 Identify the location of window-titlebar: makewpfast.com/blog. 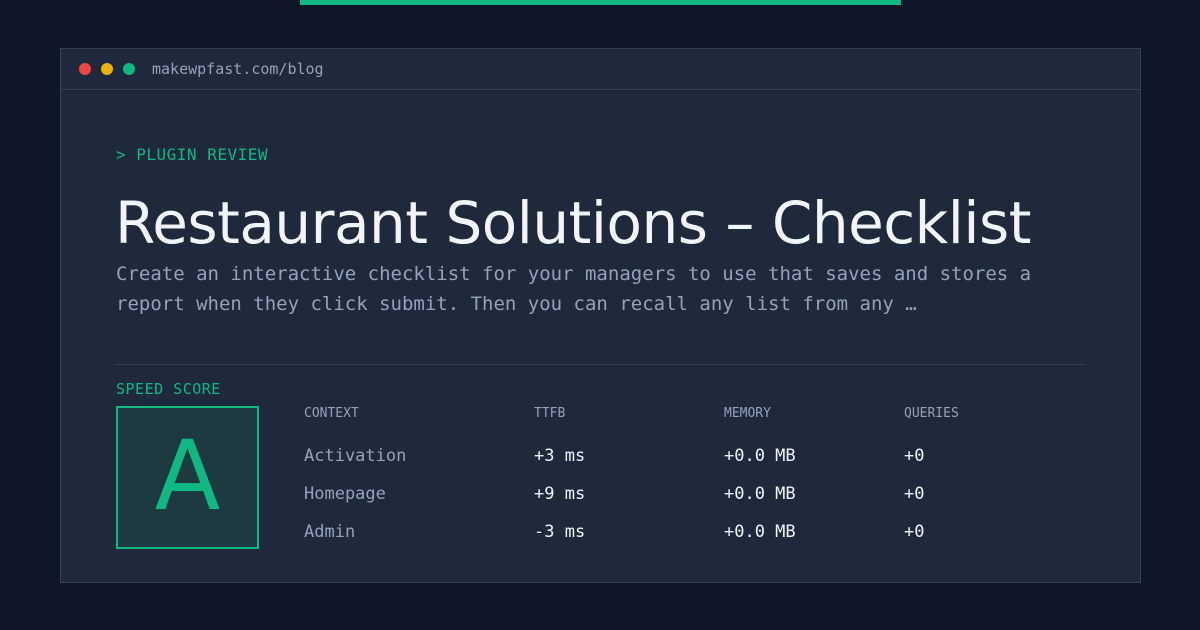
(600, 69).